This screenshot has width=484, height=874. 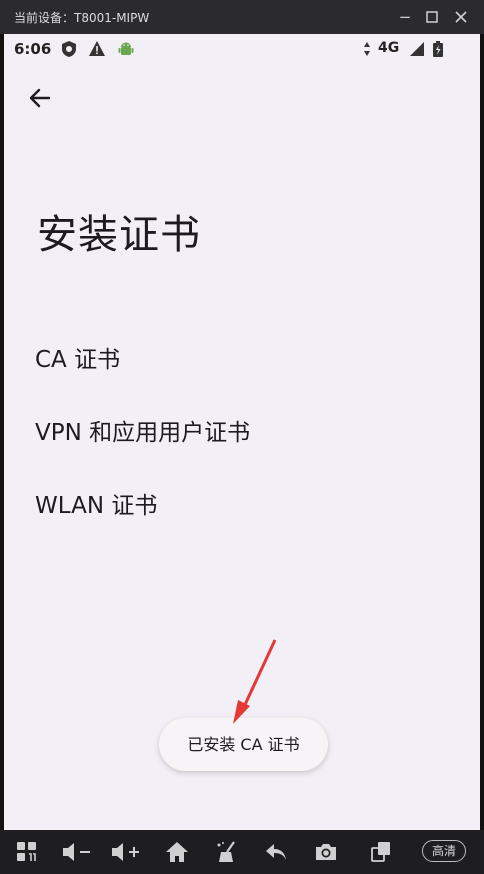 What do you see at coordinates (126, 852) in the screenshot?
I see `volume-up-icon` at bounding box center [126, 852].